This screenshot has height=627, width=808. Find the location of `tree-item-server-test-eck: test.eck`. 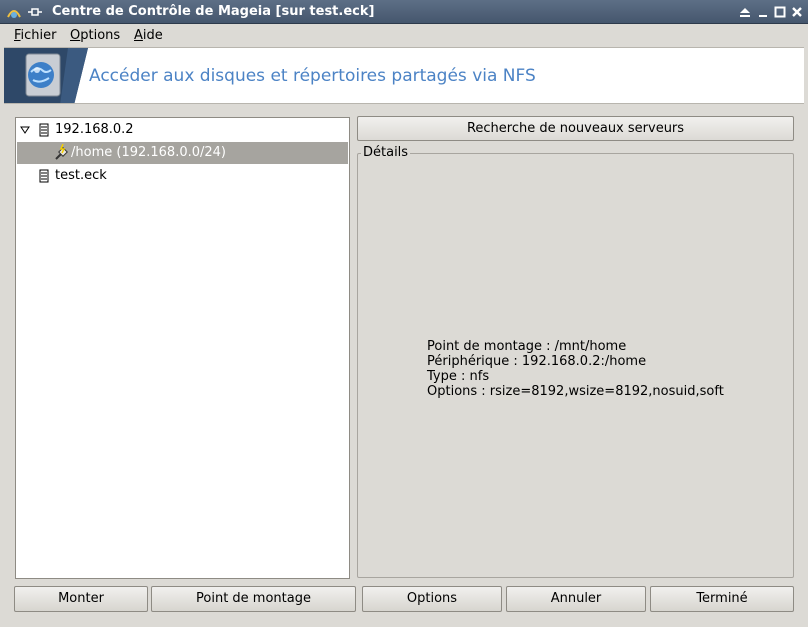

tree-item-server-test-eck: test.eck is located at coordinates (182, 176).